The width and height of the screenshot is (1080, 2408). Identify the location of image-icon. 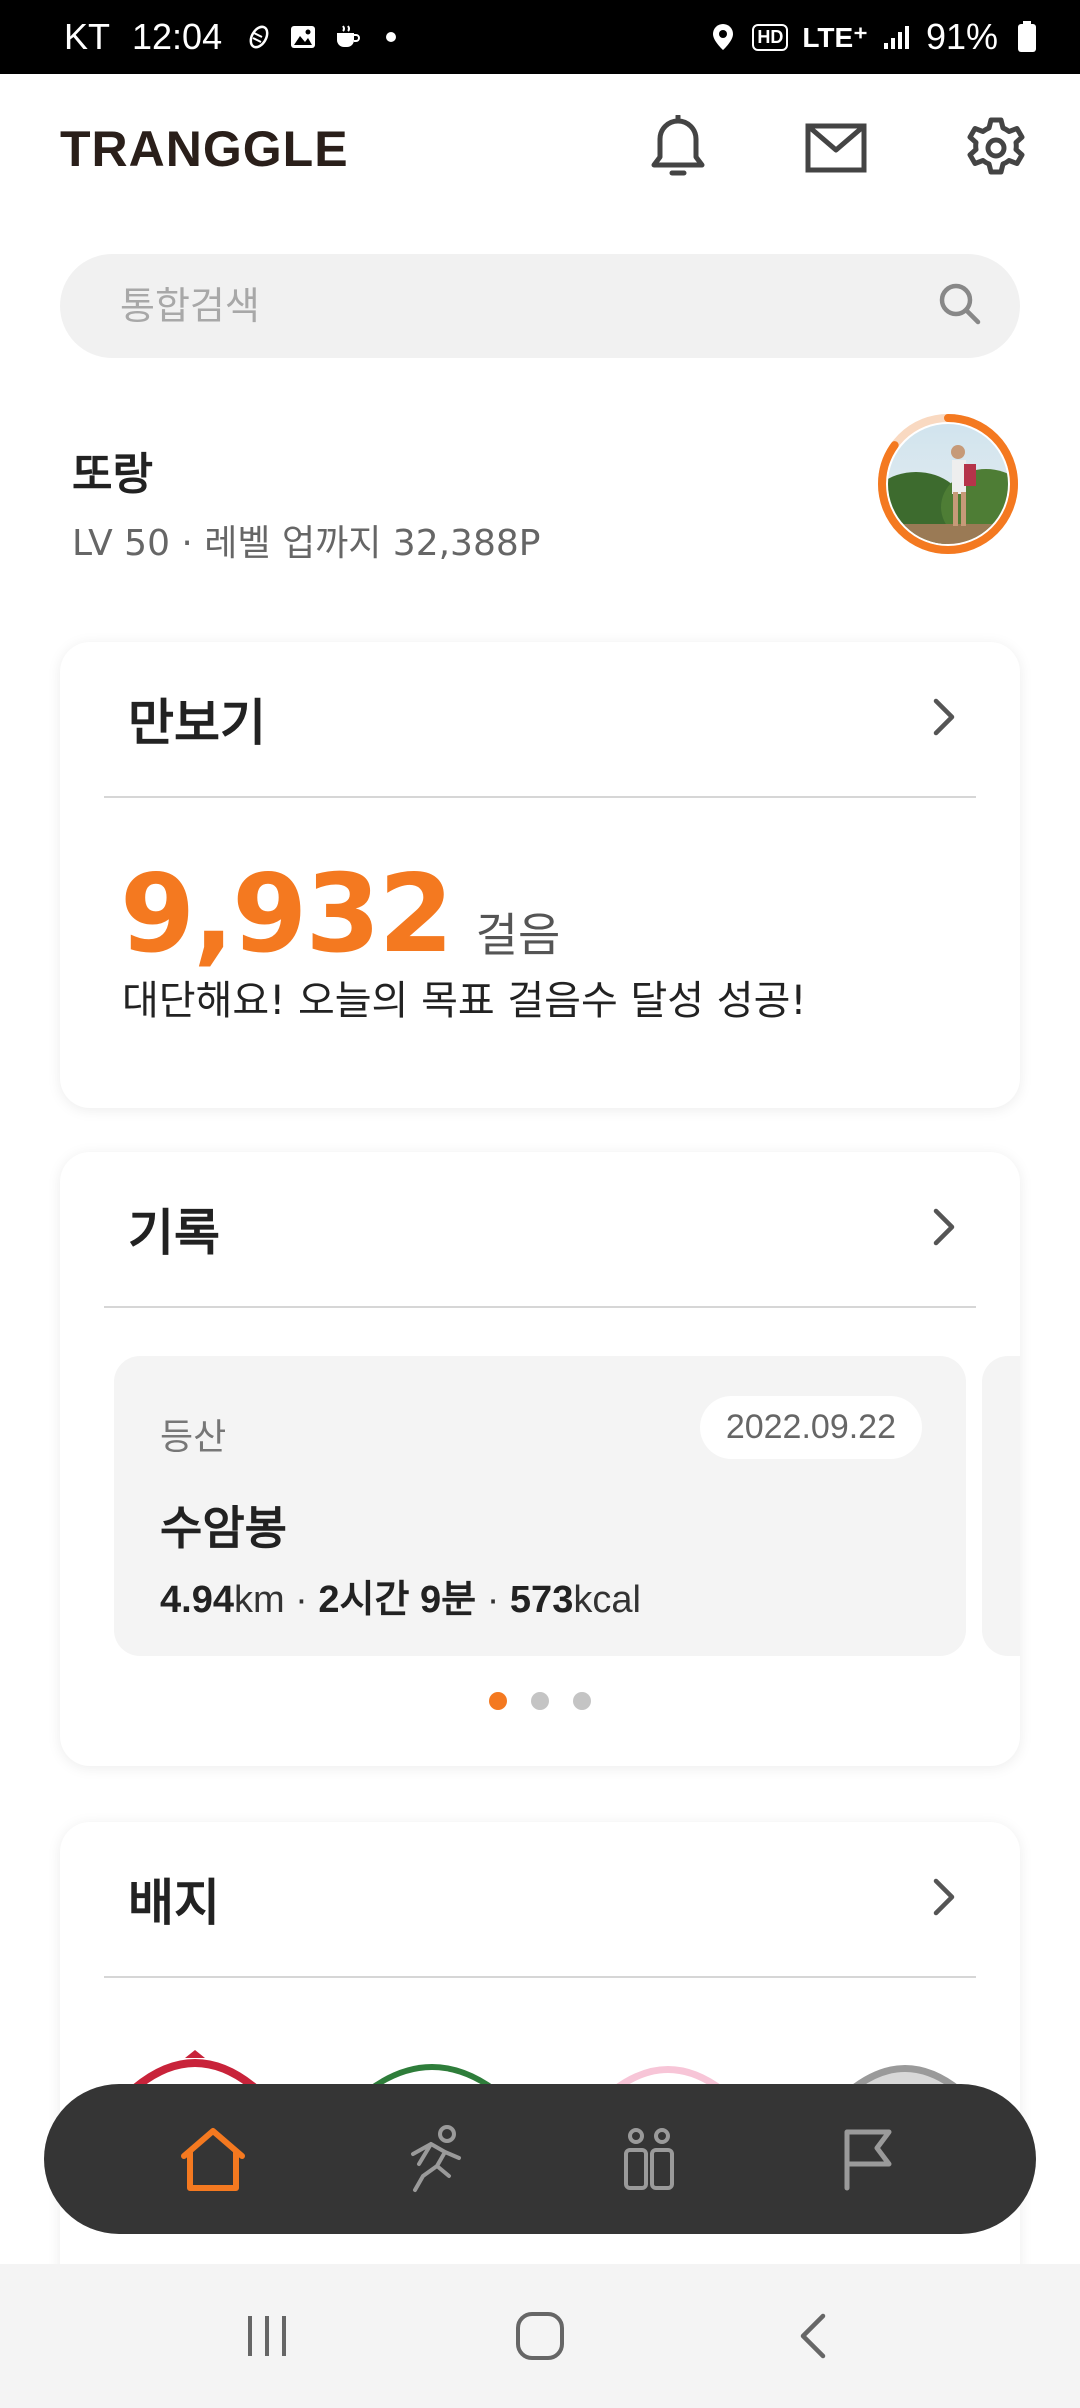
(303, 37).